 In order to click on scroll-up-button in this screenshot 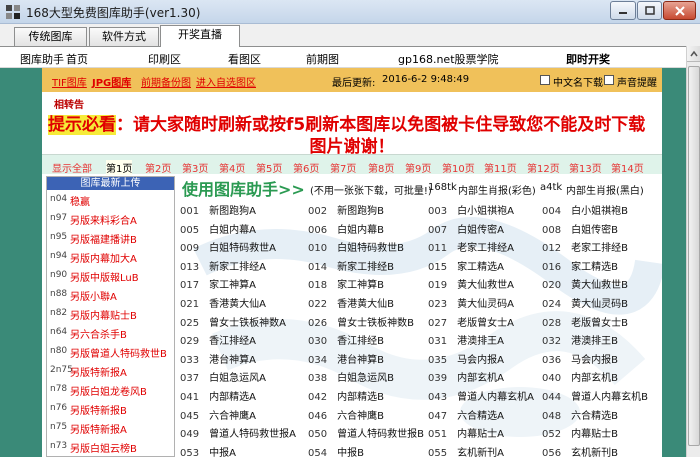, I will do `click(693, 54)`.